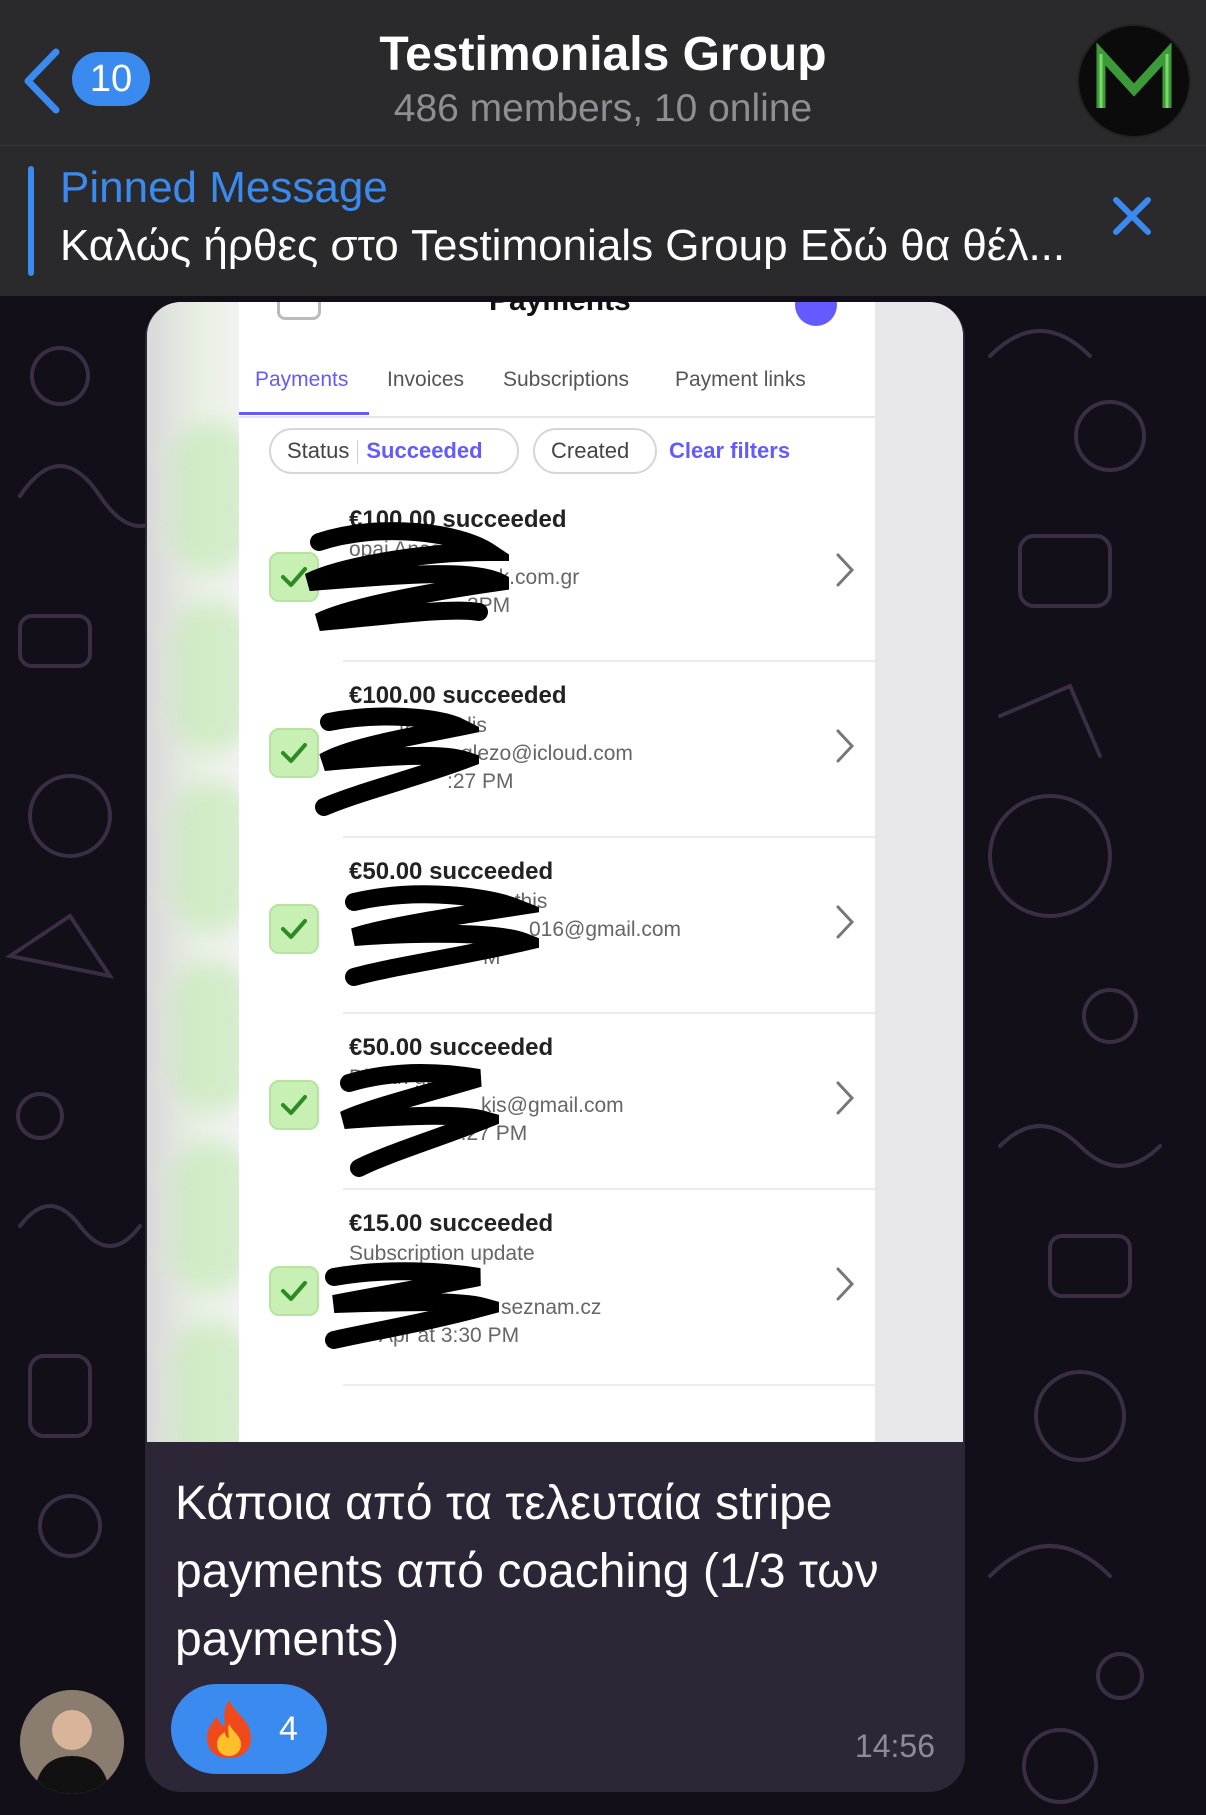  Describe the element at coordinates (919, 872) in the screenshot. I see `photo-right-edge` at that location.